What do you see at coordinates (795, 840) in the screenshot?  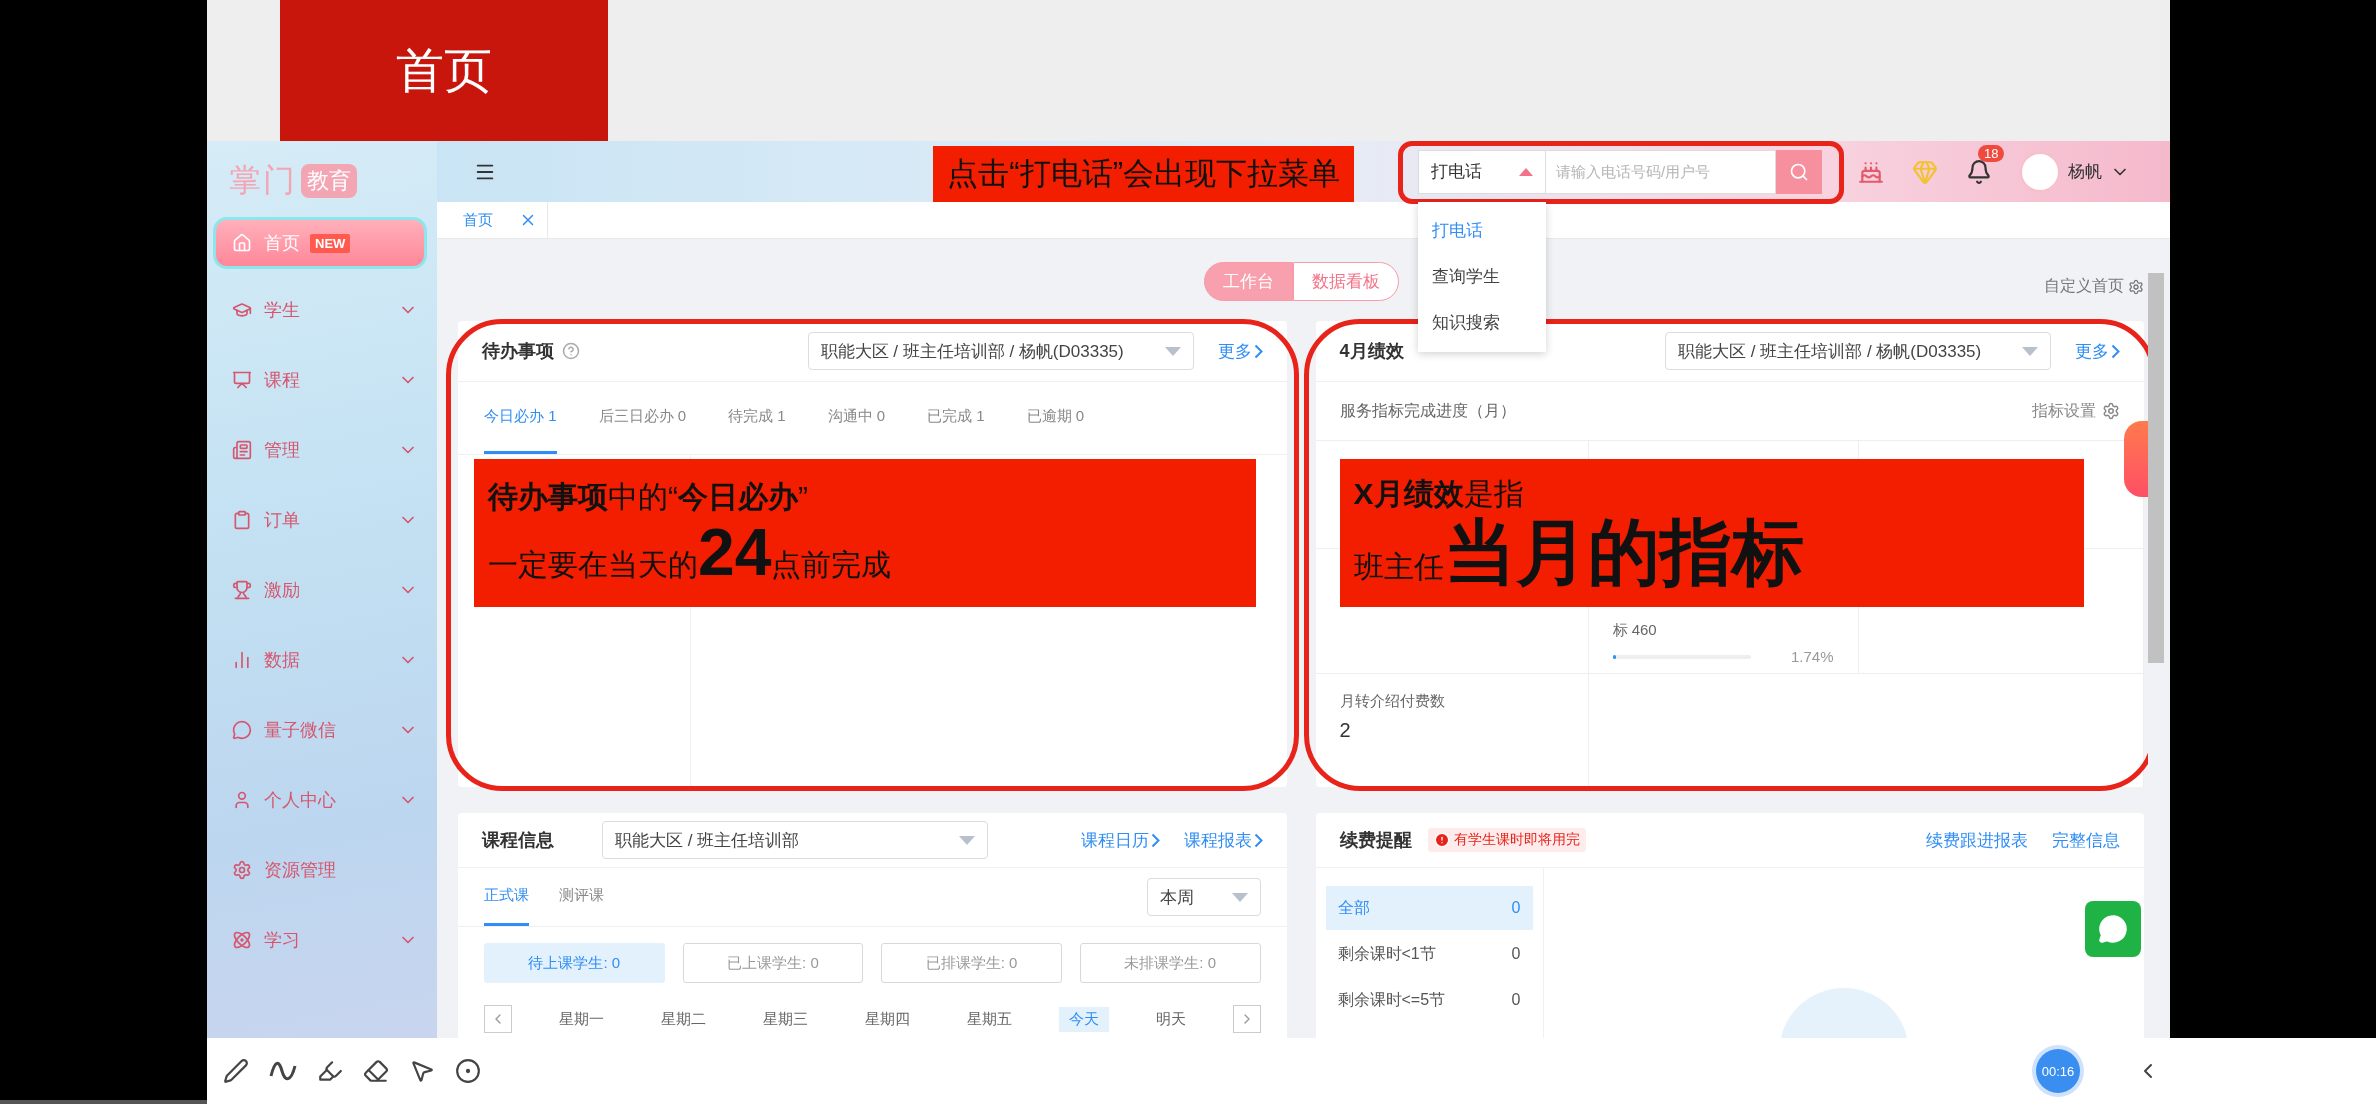 I see `scope-select: 职能大区 / 班主任培训部` at bounding box center [795, 840].